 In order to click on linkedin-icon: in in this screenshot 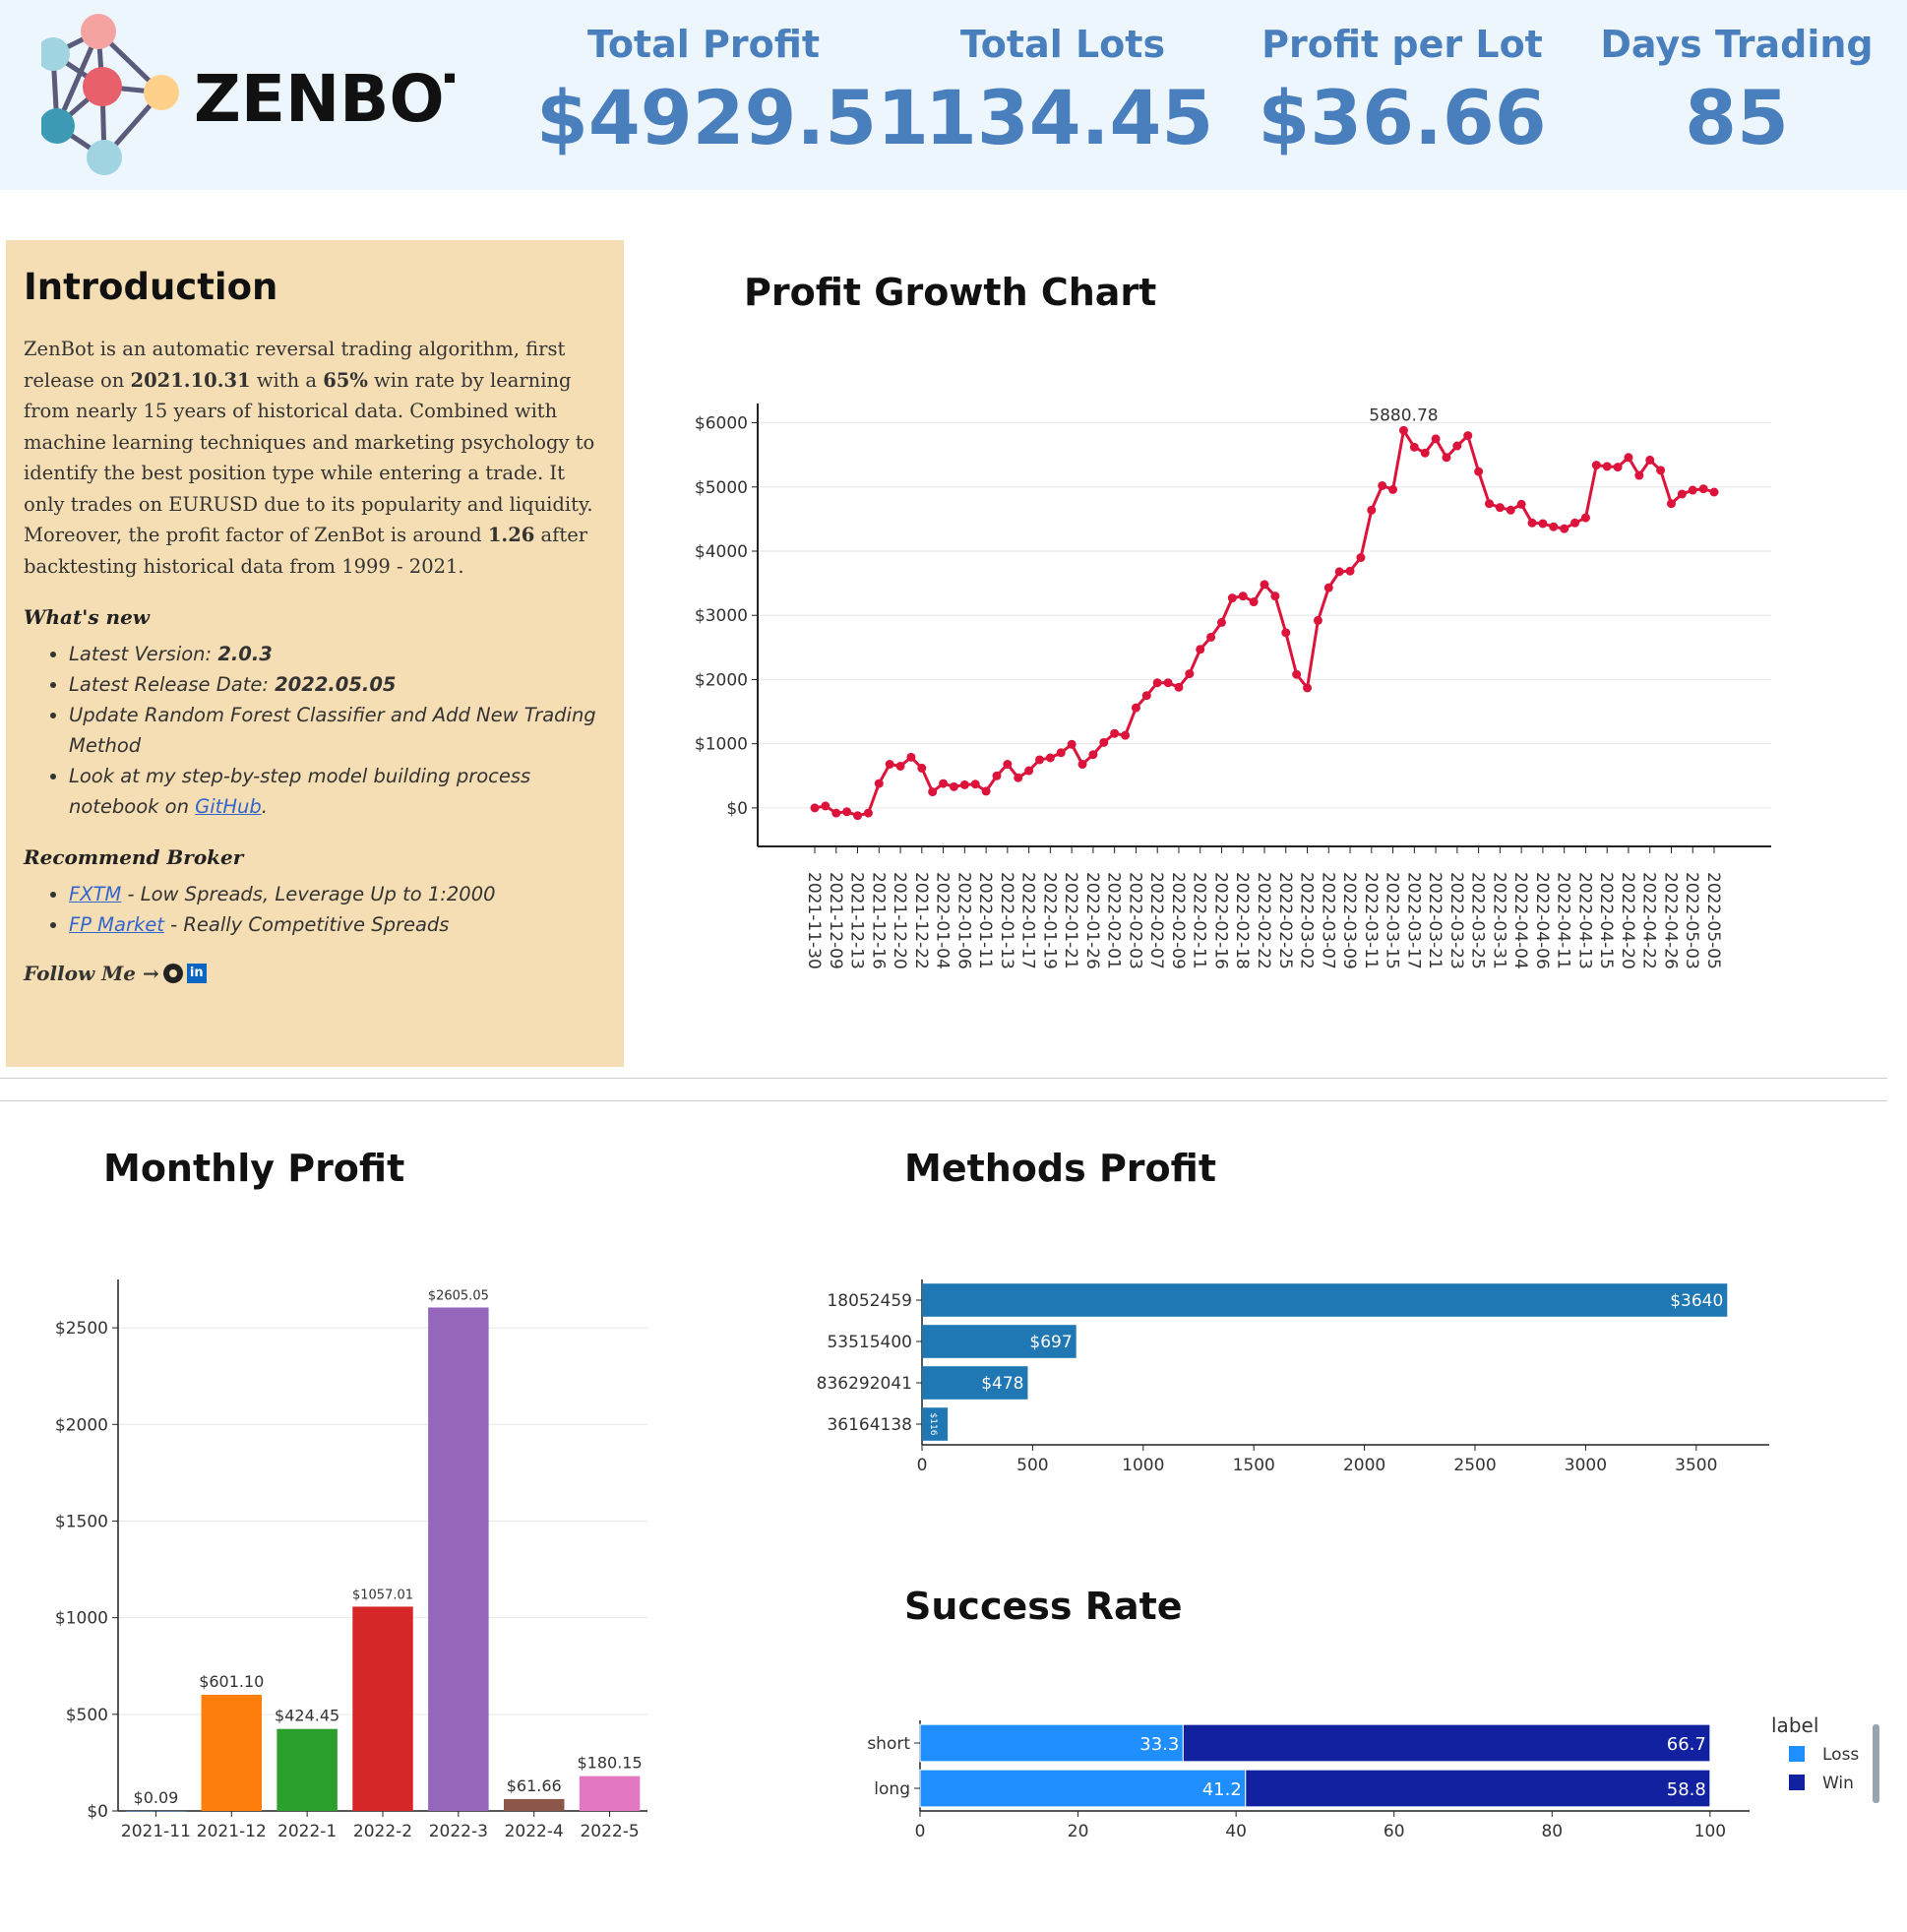, I will do `click(196, 974)`.